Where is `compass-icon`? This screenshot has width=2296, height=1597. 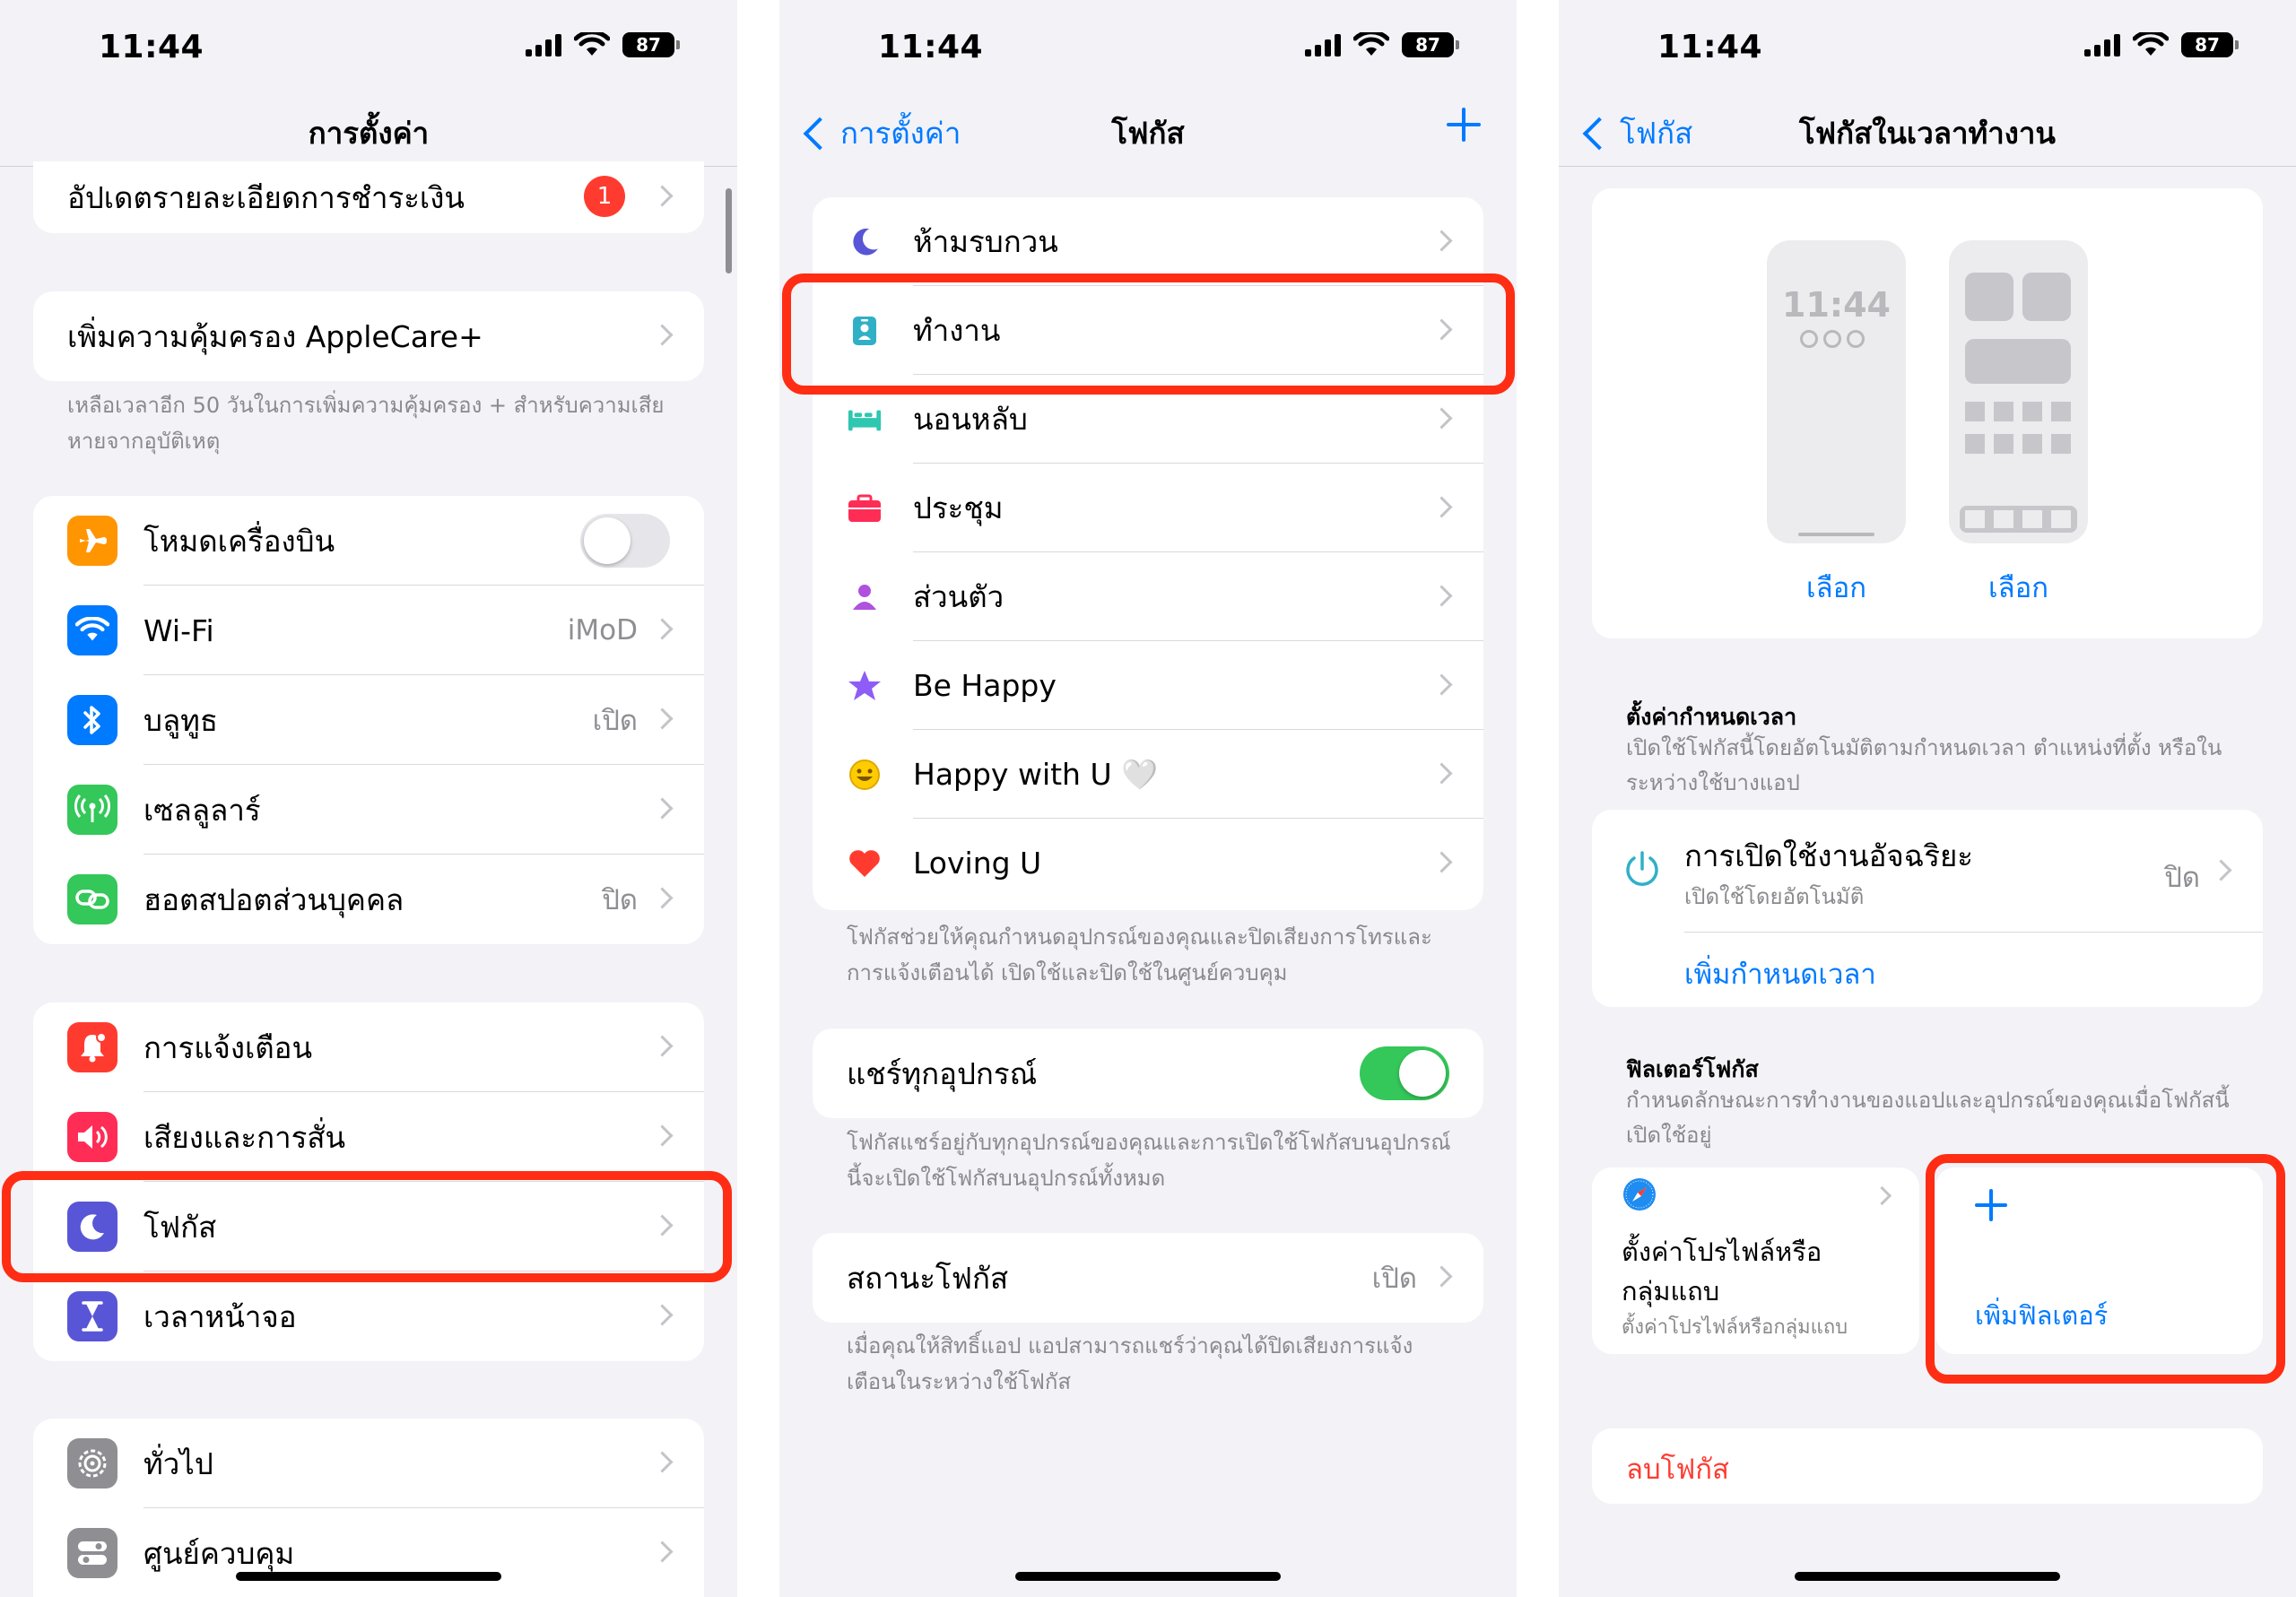
compass-icon is located at coordinates (1639, 1194).